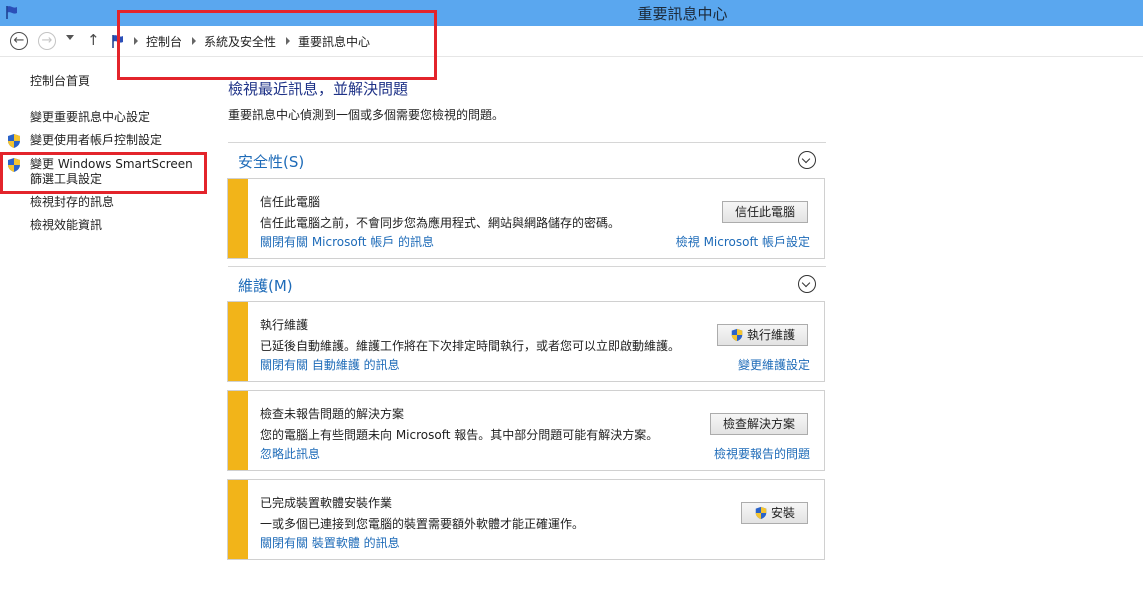 This screenshot has width=1143, height=593. I want to click on smartscreen-link-line2: 篩選工具設定, so click(66, 179).